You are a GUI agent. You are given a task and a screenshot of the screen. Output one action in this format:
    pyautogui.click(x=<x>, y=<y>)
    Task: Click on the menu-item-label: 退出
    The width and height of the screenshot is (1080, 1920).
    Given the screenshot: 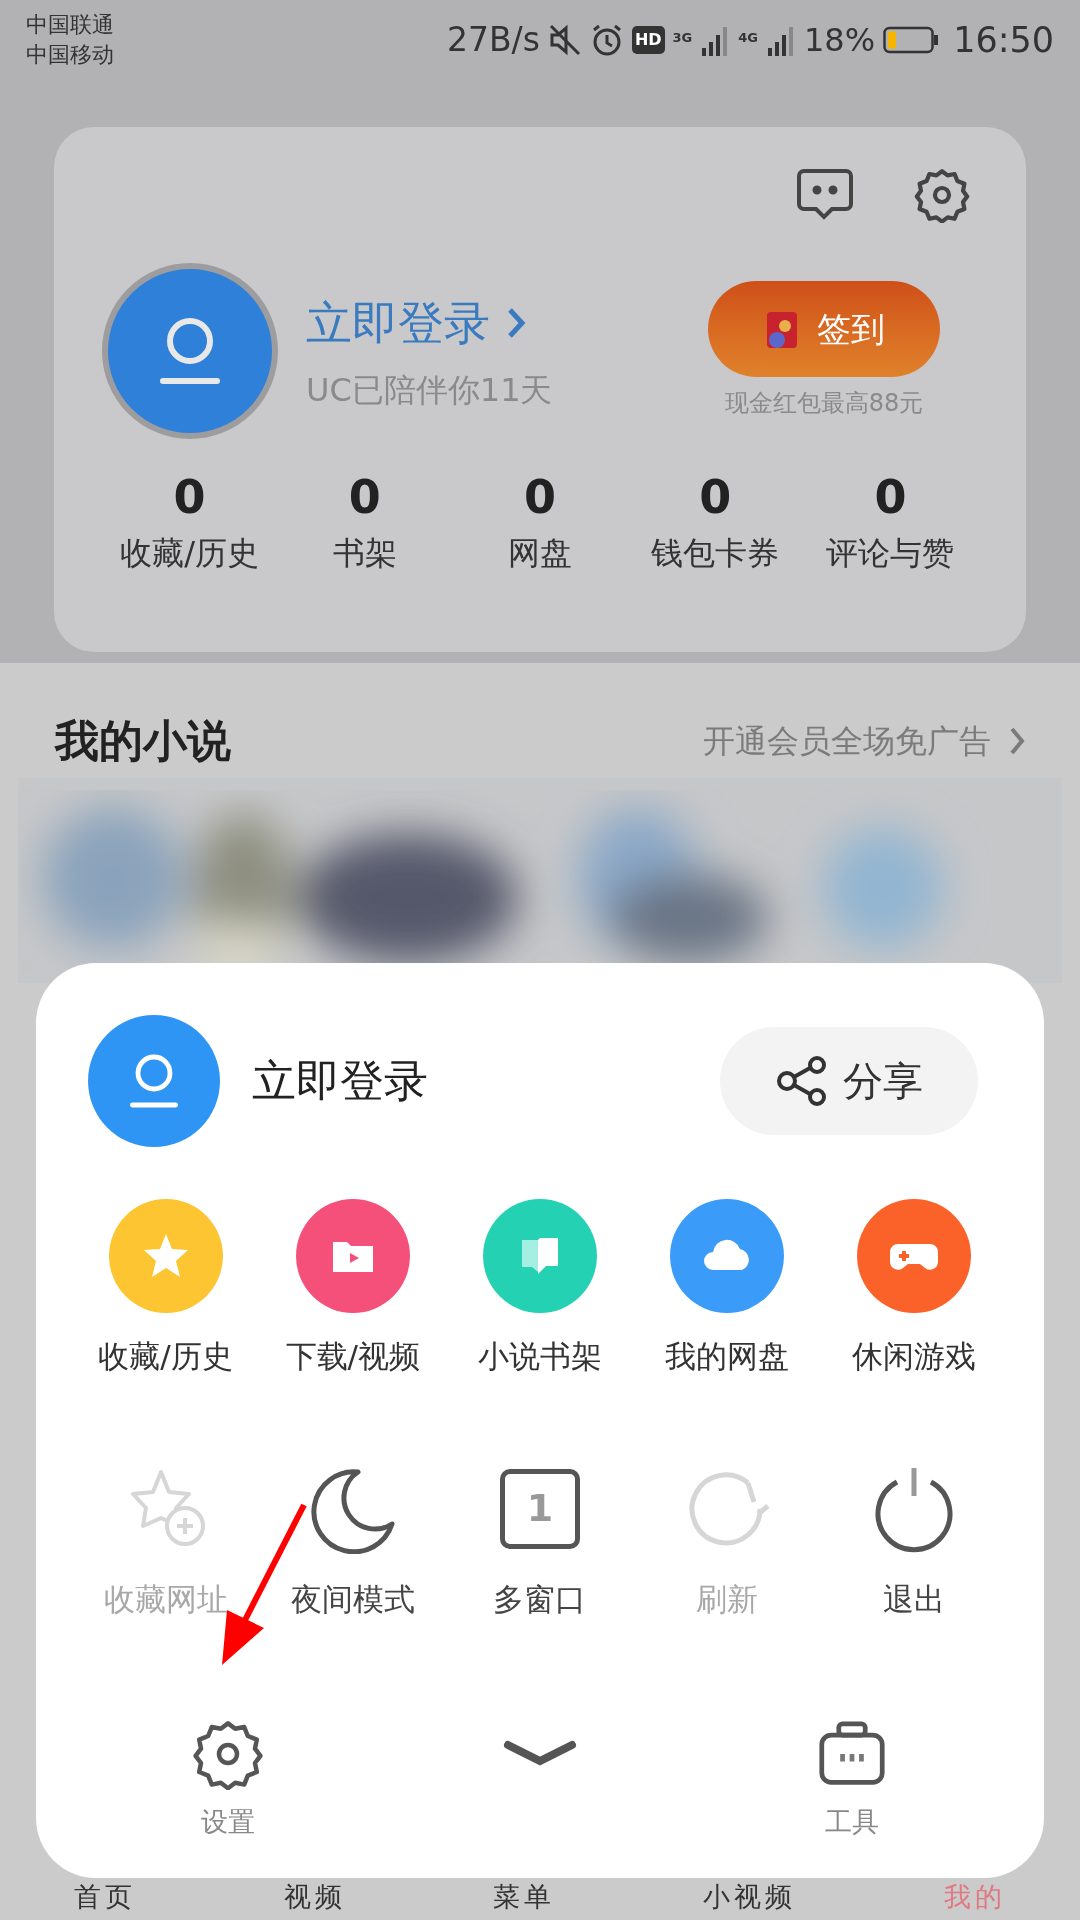 What is the action you would take?
    pyautogui.click(x=914, y=1598)
    